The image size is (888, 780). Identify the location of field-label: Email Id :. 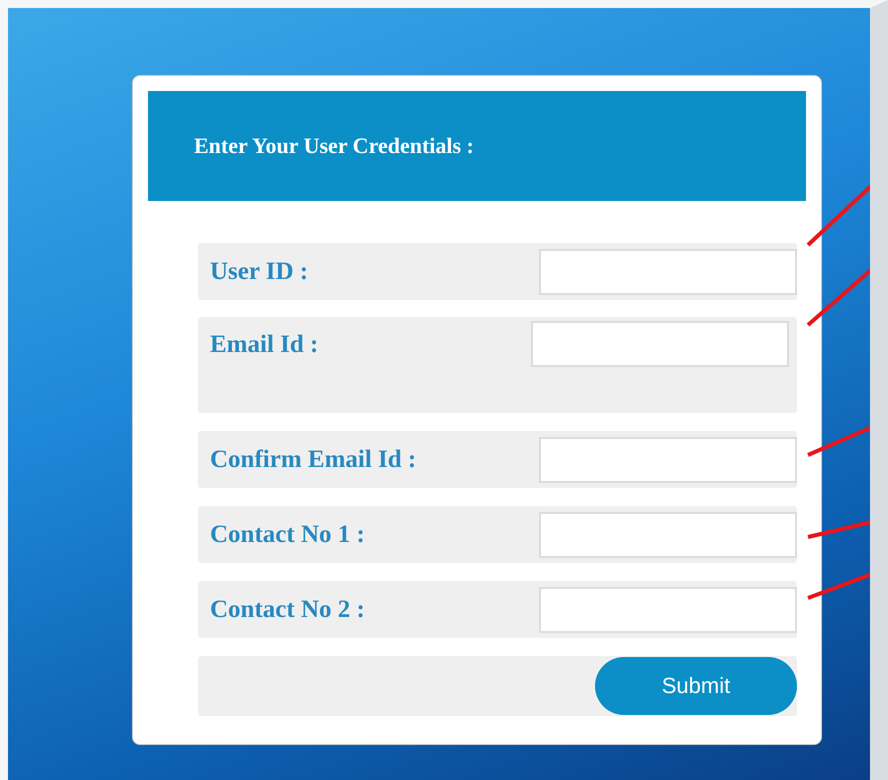
(264, 345).